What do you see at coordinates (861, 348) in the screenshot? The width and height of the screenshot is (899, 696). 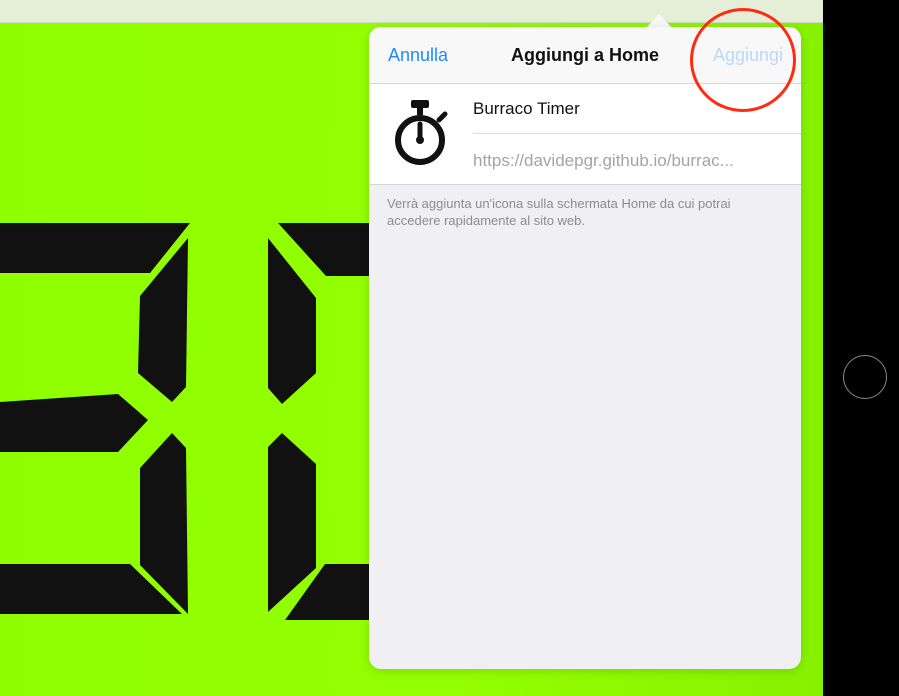 I see `ipad-bezel` at bounding box center [861, 348].